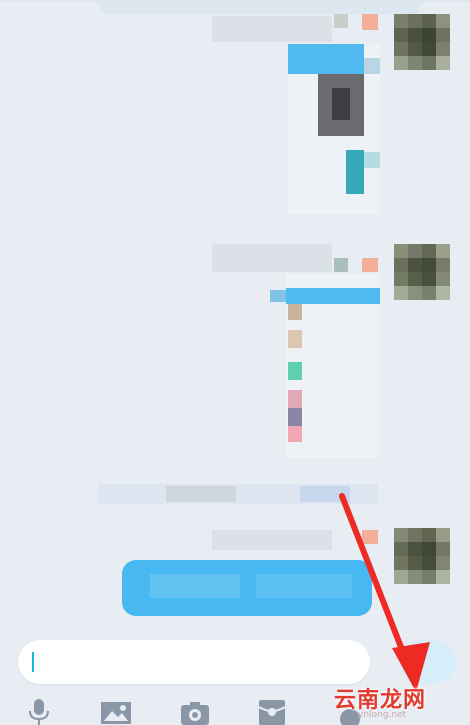 This screenshot has height=725, width=470. What do you see at coordinates (272, 711) in the screenshot?
I see `red-packet-icon` at bounding box center [272, 711].